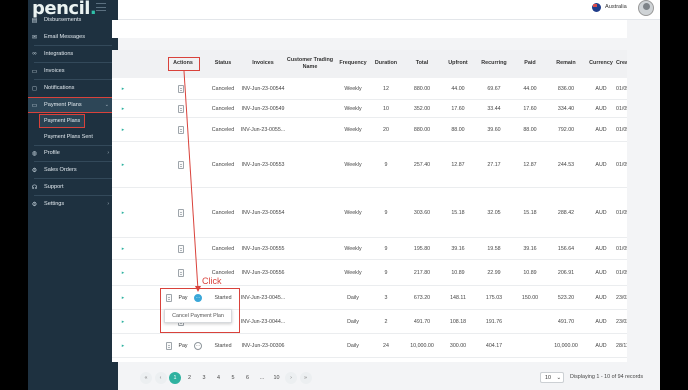 The height and width of the screenshot is (390, 688). What do you see at coordinates (305, 378) in the screenshot?
I see `last-page-button: »` at bounding box center [305, 378].